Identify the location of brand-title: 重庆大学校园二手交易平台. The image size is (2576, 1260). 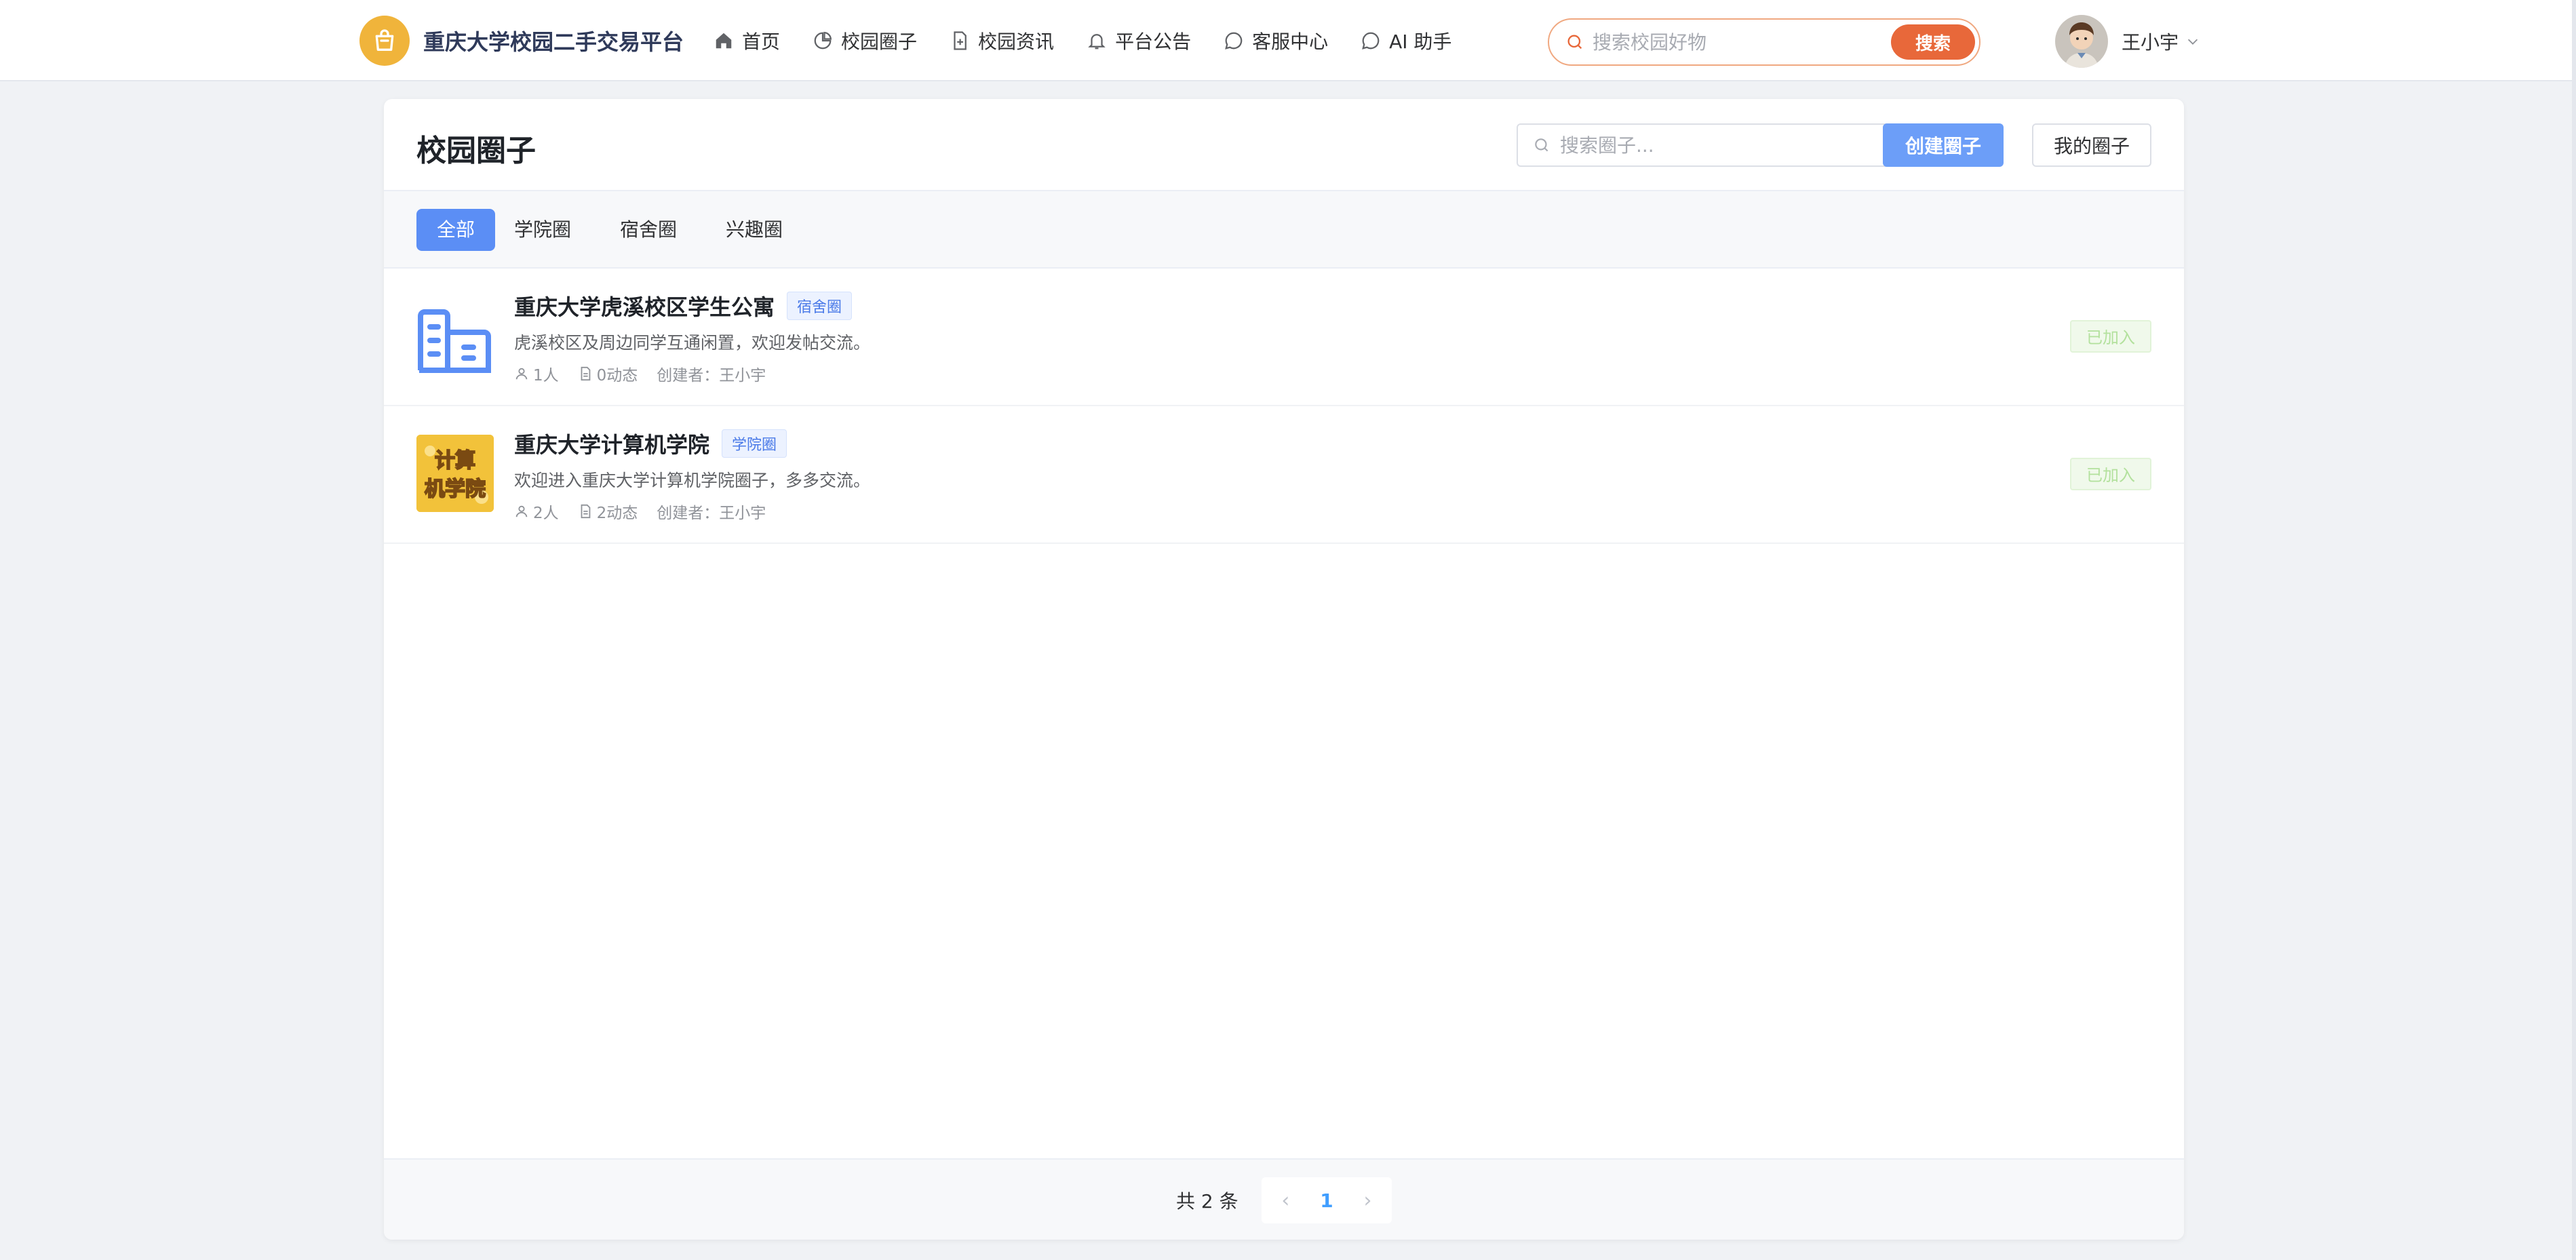
(553, 40).